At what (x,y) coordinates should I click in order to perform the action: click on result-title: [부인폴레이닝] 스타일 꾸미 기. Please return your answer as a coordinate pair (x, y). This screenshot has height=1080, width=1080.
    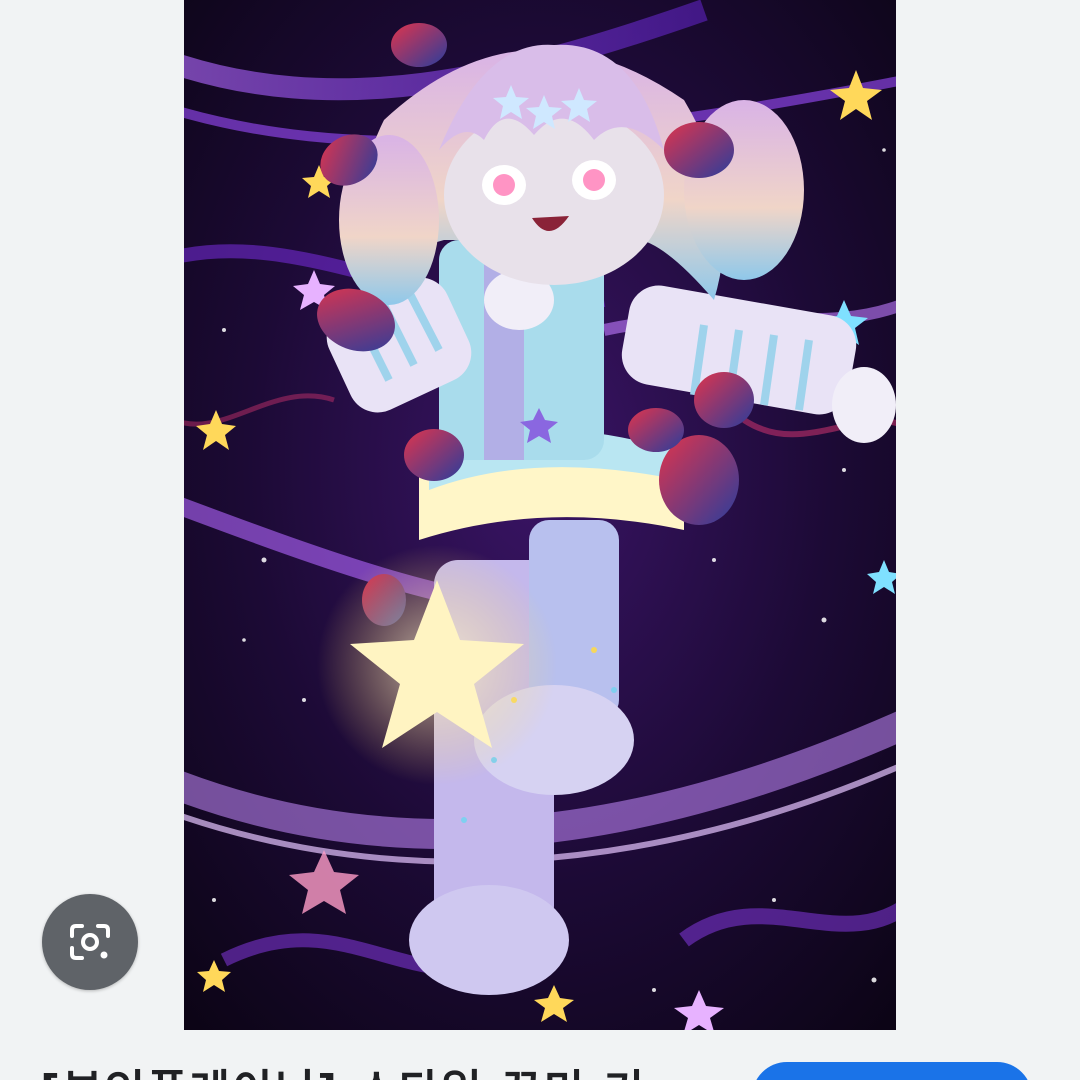
    Looking at the image, I should click on (390, 1071).